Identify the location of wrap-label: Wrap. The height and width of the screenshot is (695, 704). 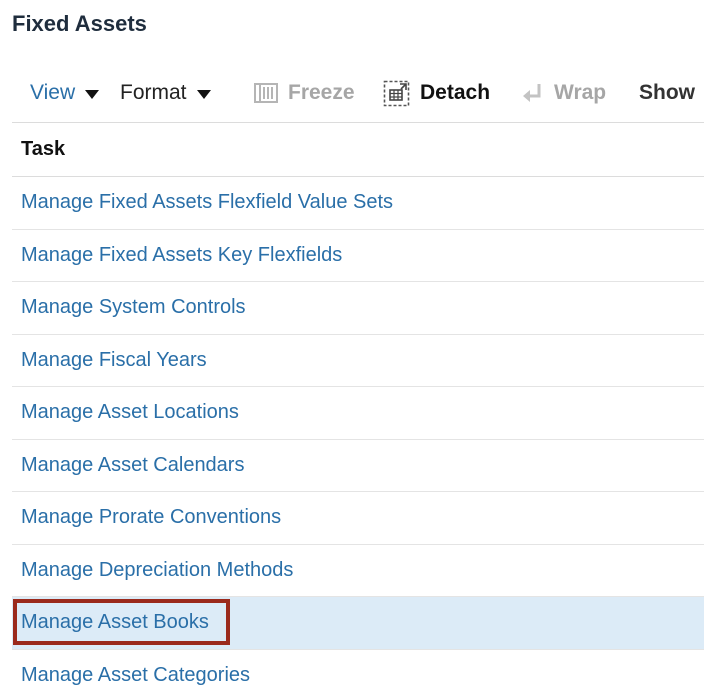
(580, 92).